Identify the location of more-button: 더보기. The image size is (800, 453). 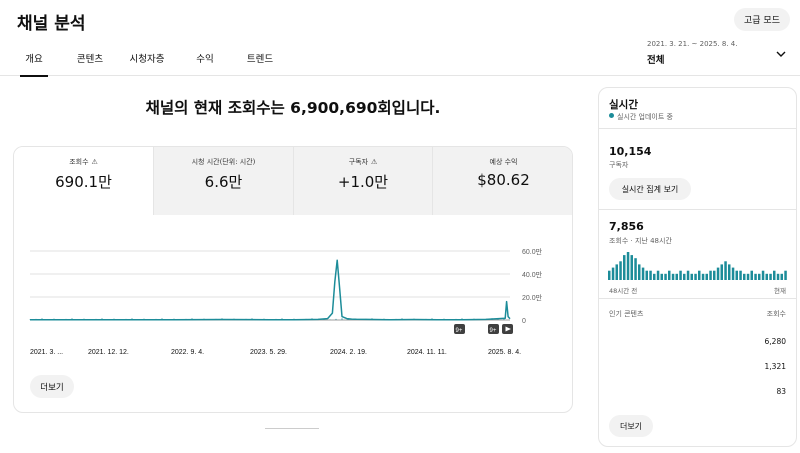
(52, 386).